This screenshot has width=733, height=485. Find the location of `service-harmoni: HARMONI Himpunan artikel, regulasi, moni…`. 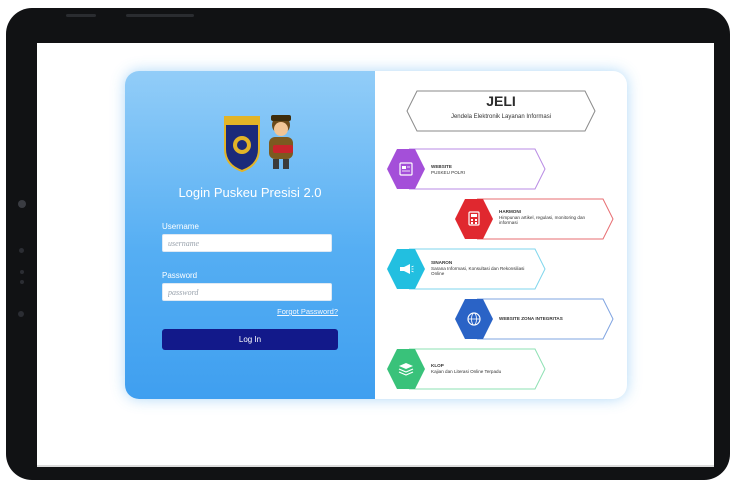

service-harmoni: HARMONI Himpunan artikel, regulasi, moni… is located at coordinates (534, 221).